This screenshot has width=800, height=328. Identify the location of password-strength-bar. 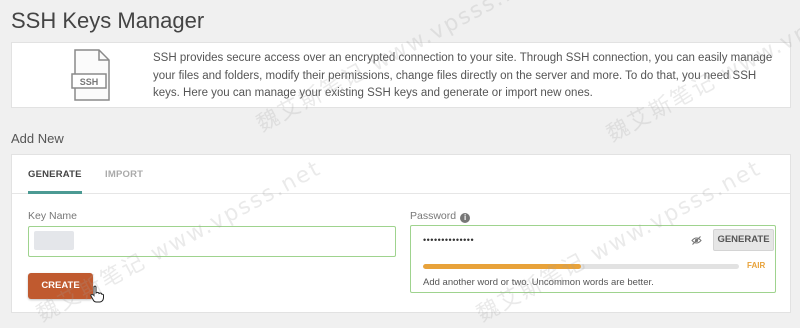
(581, 266).